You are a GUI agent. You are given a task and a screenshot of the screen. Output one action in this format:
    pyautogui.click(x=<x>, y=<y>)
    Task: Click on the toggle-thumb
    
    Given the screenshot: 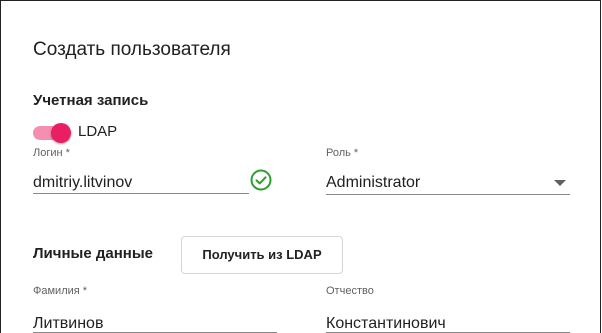 What is the action you would take?
    pyautogui.click(x=61, y=133)
    